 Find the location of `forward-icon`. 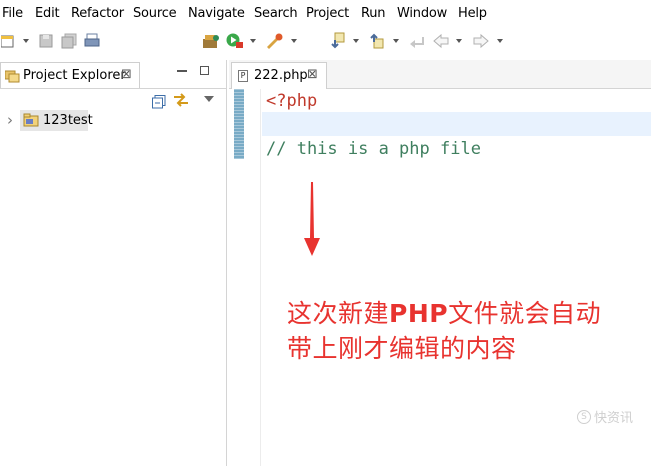

forward-icon is located at coordinates (481, 41).